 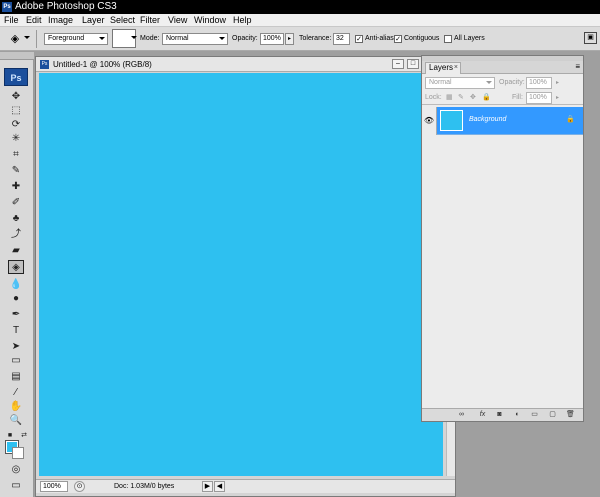 I want to click on status-arrow-icon: ▶, so click(x=207, y=486).